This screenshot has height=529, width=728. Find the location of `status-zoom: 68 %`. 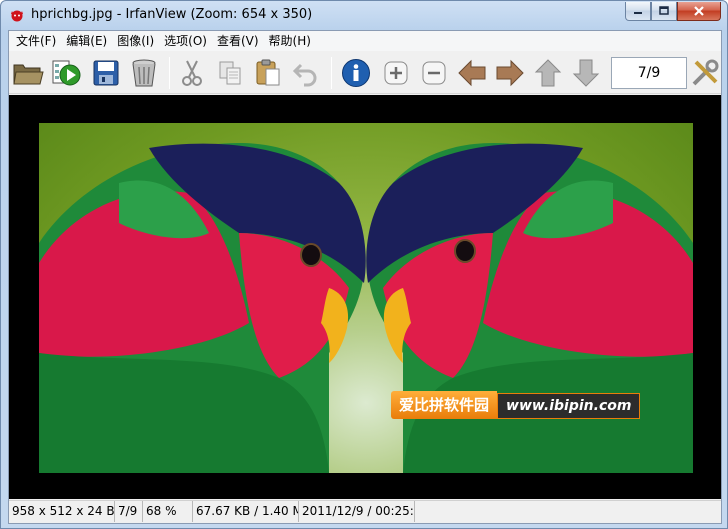

status-zoom: 68 % is located at coordinates (168, 511).